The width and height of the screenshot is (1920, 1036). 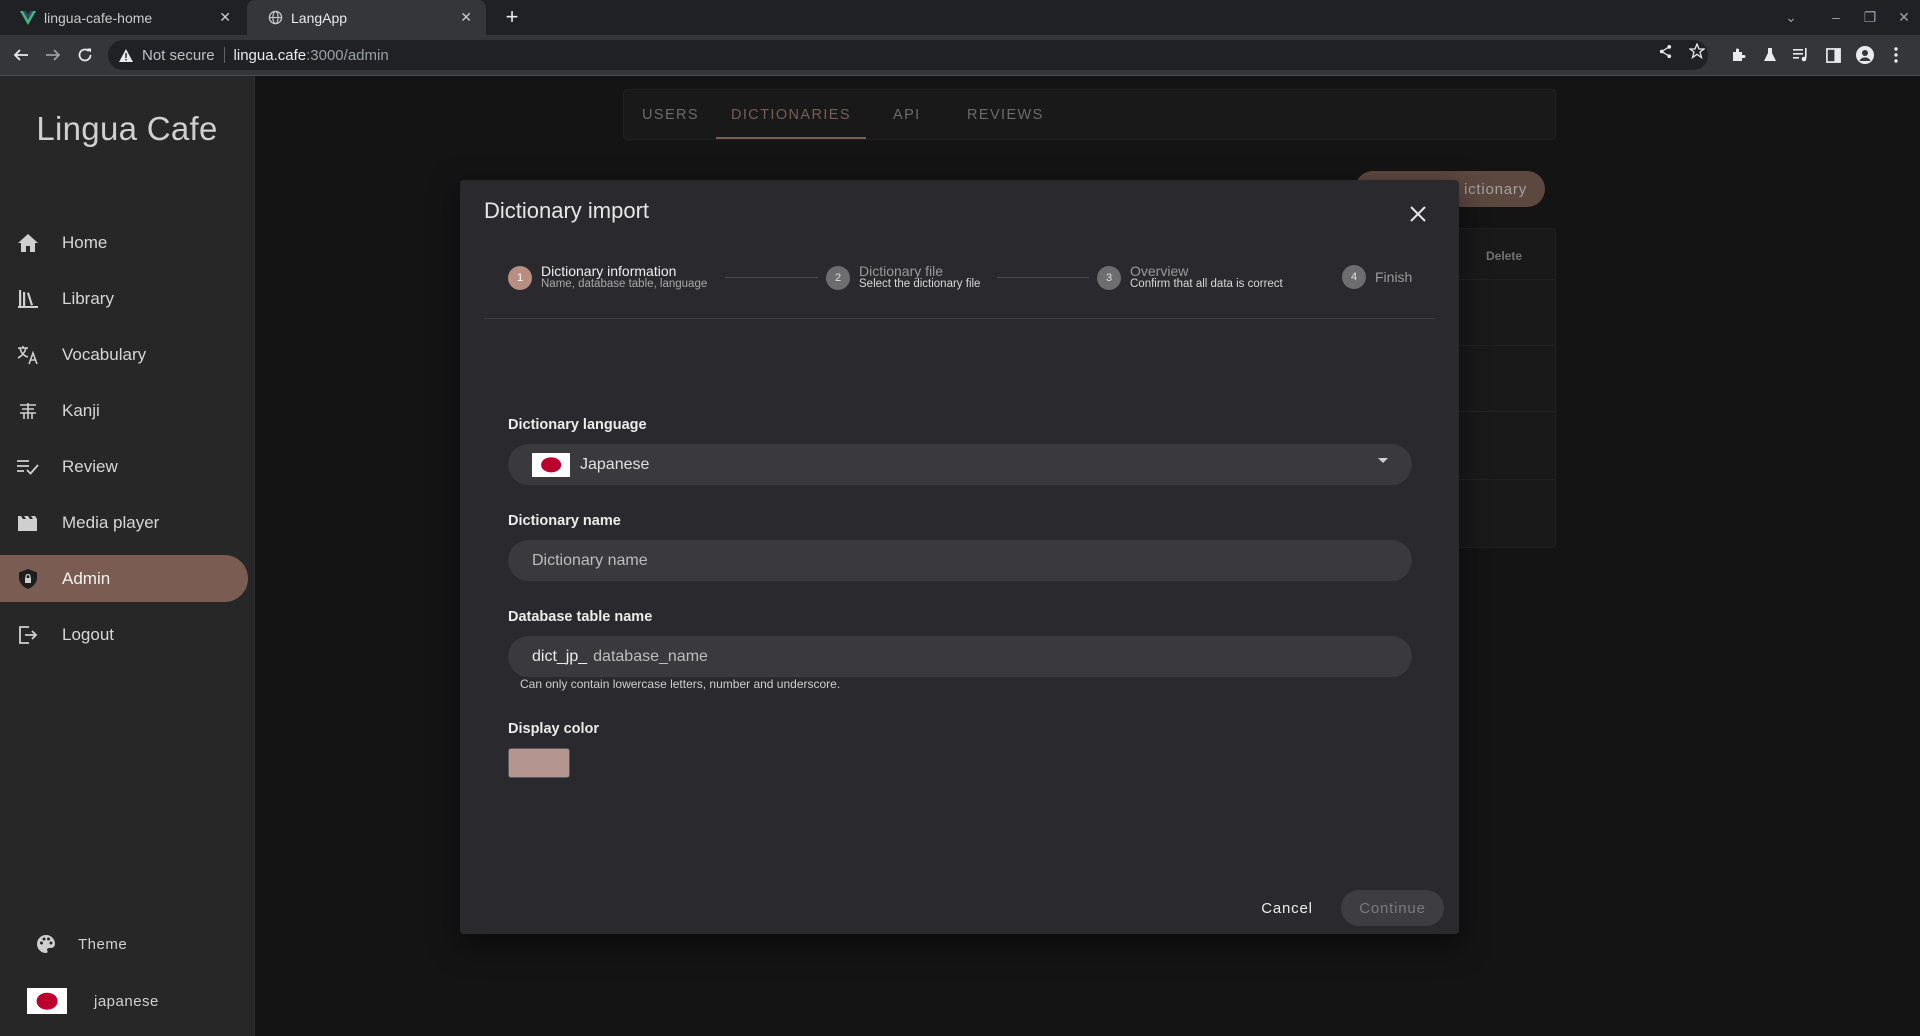 I want to click on security-status: Not secure, so click(x=178, y=55).